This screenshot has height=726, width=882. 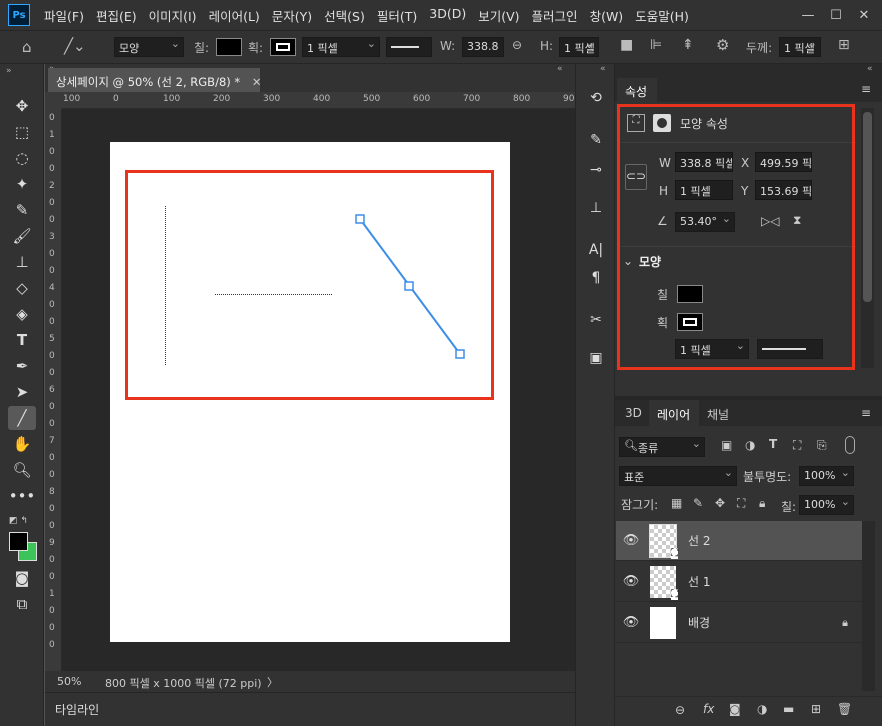 What do you see at coordinates (698, 503) in the screenshot?
I see `lock-paint-icon: ✎` at bounding box center [698, 503].